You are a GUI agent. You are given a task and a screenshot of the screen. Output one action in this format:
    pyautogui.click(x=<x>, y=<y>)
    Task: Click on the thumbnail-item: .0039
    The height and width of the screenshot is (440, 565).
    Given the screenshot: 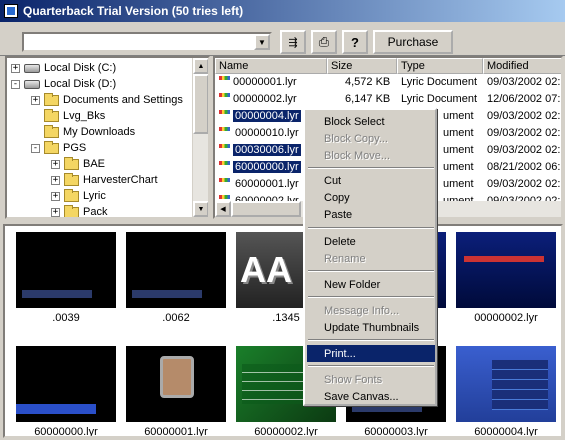 What is the action you would take?
    pyautogui.click(x=66, y=278)
    